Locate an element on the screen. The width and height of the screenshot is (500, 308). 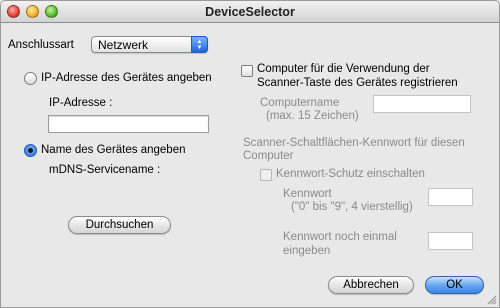
mdns-service-name-label: mDNS-Servicename : is located at coordinates (105, 170).